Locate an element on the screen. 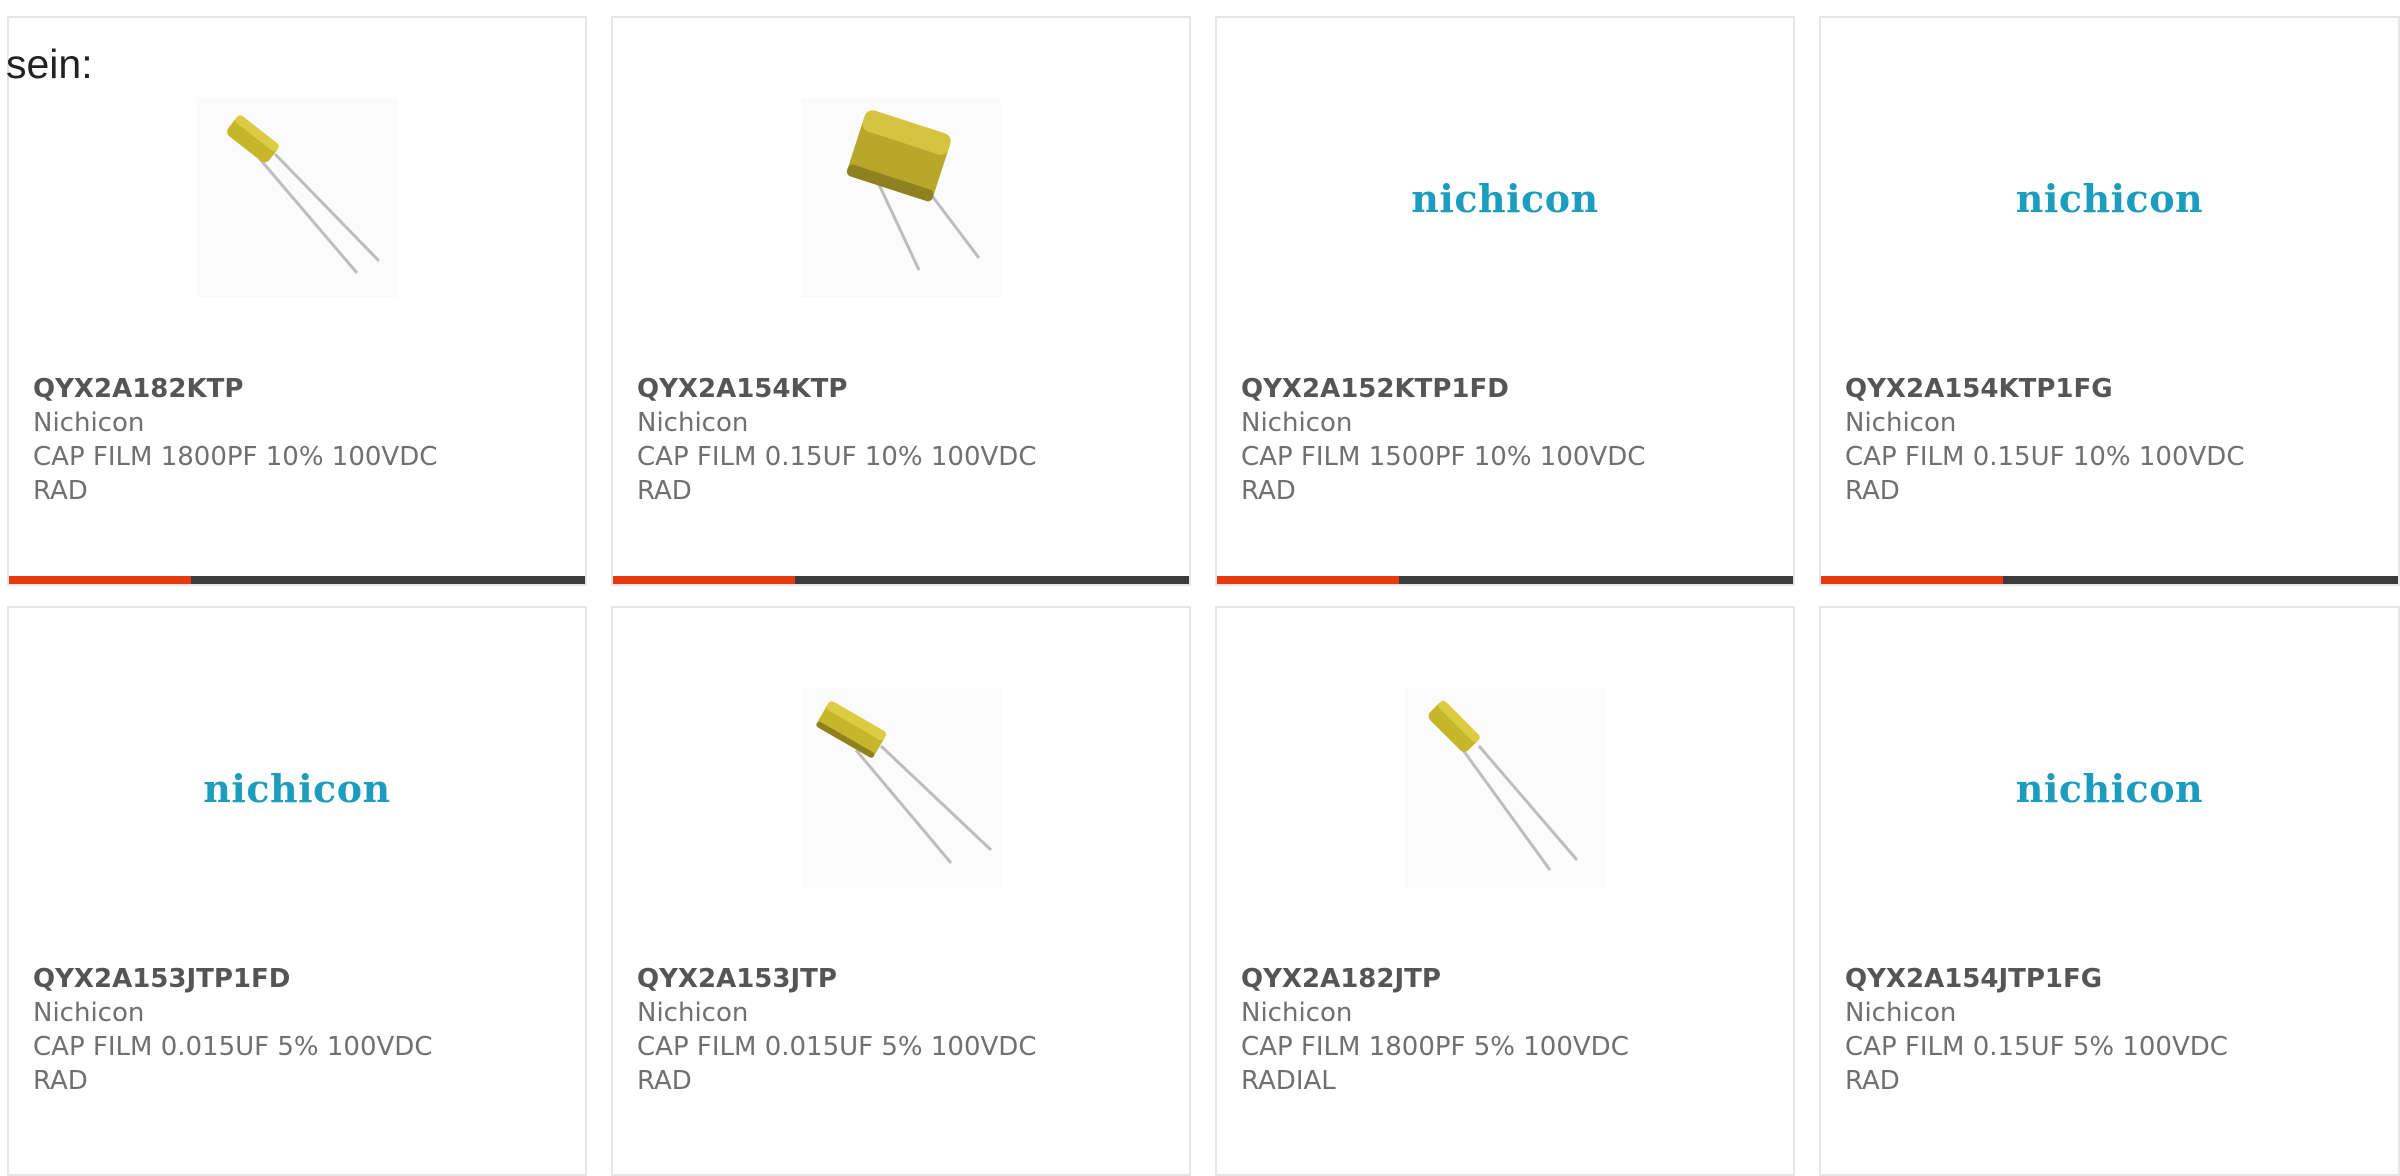 Image resolution: width=2400 pixels, height=1176 pixels. product-part-number: QYX2A153JTP1FD is located at coordinates (303, 979).